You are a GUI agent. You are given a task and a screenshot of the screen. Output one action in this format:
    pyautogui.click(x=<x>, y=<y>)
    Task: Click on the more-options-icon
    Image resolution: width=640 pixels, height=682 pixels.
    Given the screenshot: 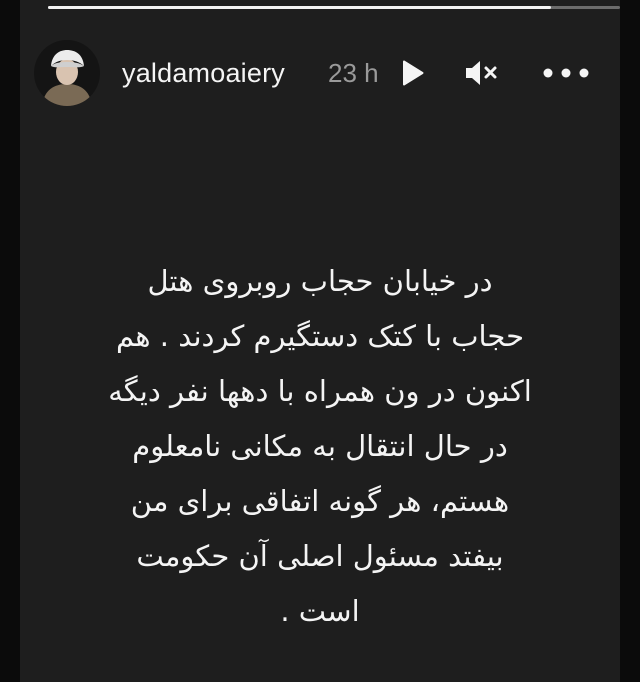 What is the action you would take?
    pyautogui.click(x=566, y=73)
    